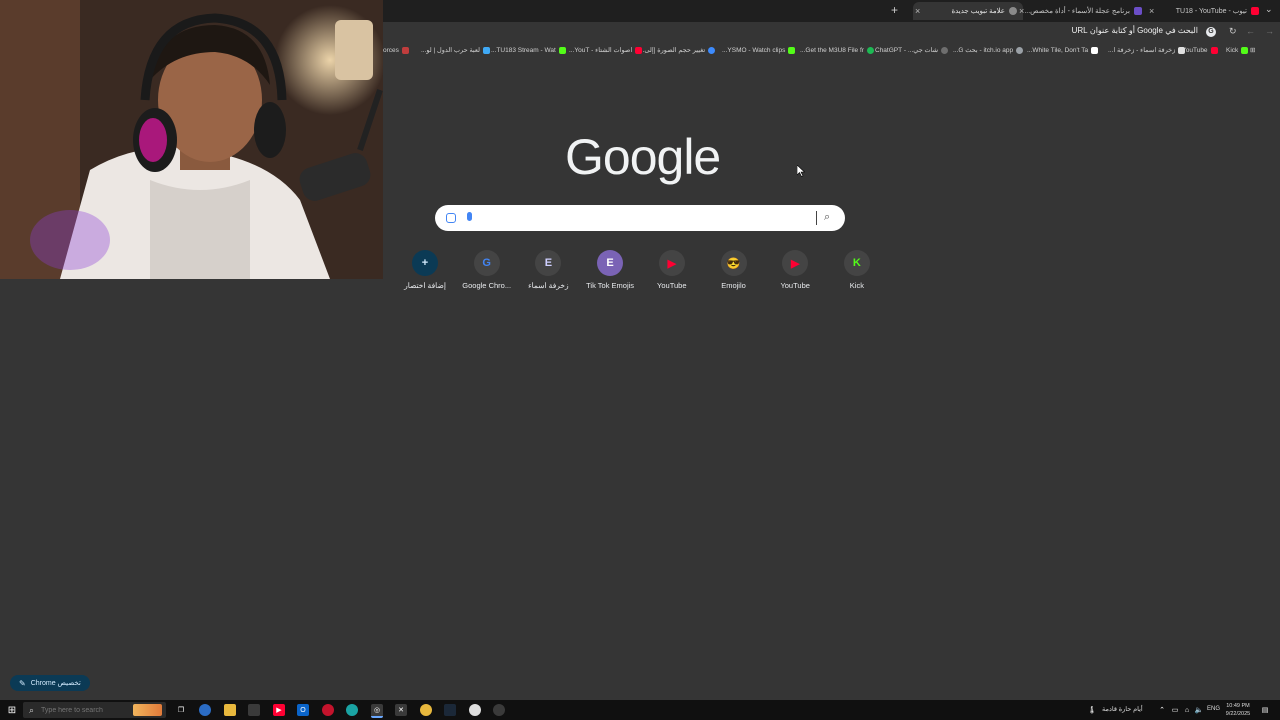 The width and height of the screenshot is (1280, 720). Describe the element at coordinates (469, 216) in the screenshot. I see `microphone-icon` at that location.